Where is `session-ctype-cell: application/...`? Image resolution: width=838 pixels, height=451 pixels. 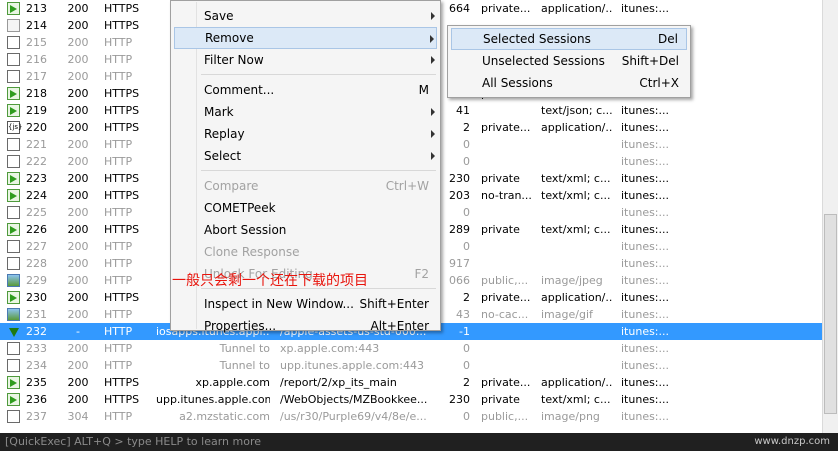 session-ctype-cell: application/... is located at coordinates (577, 8).